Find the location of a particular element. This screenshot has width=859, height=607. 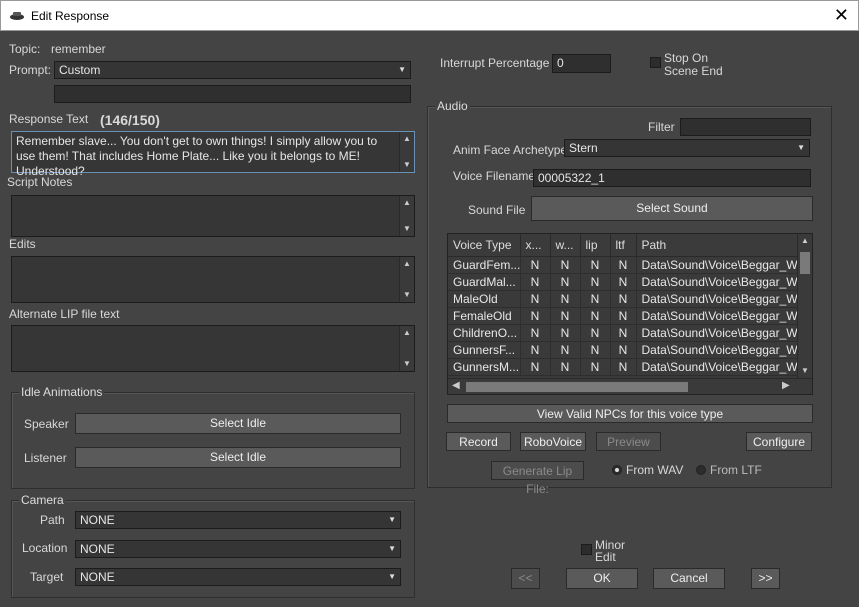

from-ltf-radio is located at coordinates (701, 470).